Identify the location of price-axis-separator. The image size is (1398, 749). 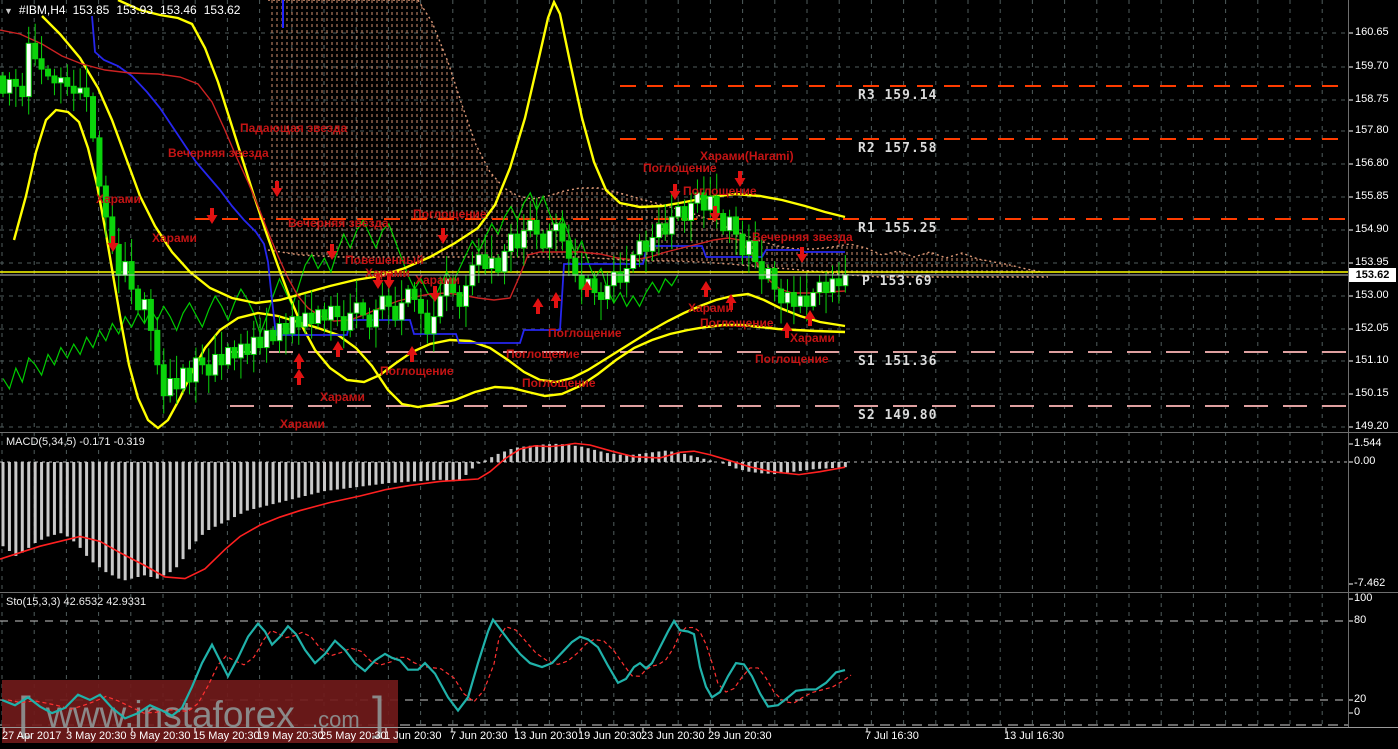
(1348, 363).